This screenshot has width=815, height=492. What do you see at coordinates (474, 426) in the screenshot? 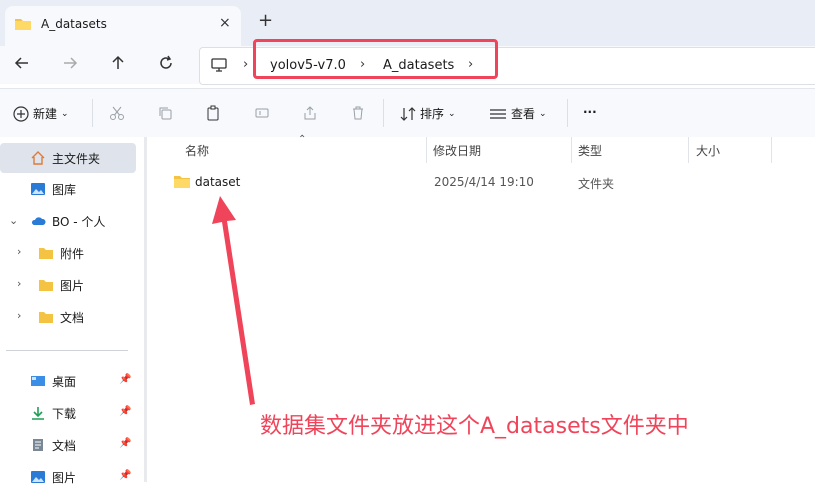
I see `annotation-text: 数据集文件夹放进这个A_datasets文件夹中` at bounding box center [474, 426].